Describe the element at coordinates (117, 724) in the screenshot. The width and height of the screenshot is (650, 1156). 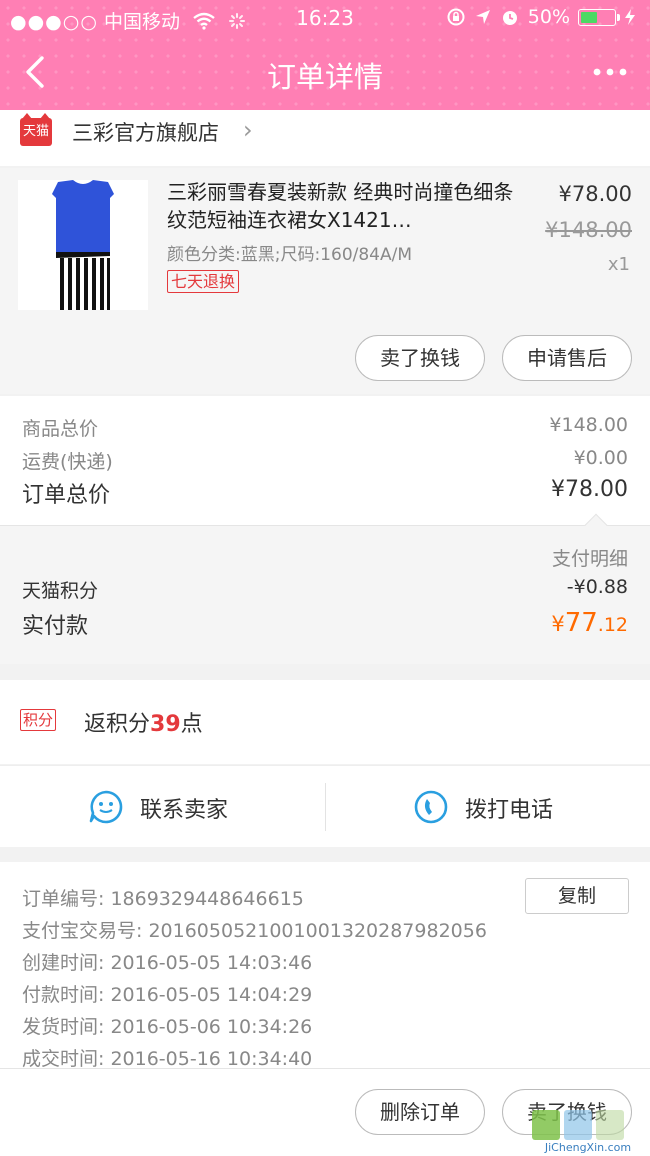
I see `points-prefix: 返积分` at that location.